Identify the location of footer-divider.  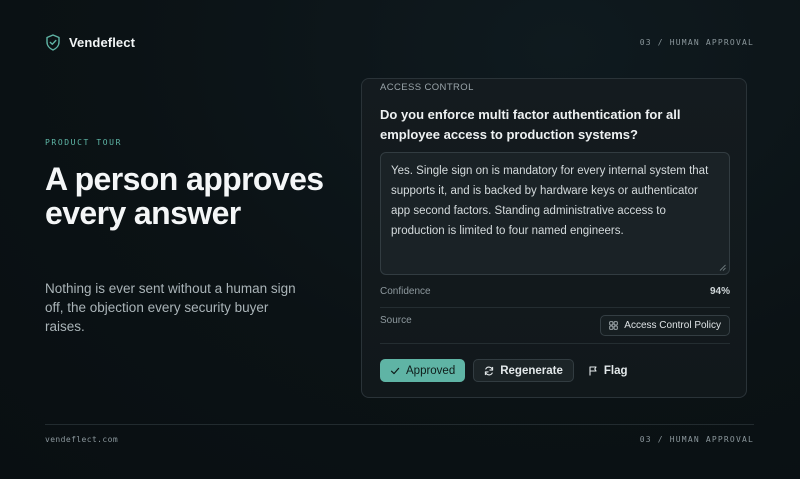
(399, 424).